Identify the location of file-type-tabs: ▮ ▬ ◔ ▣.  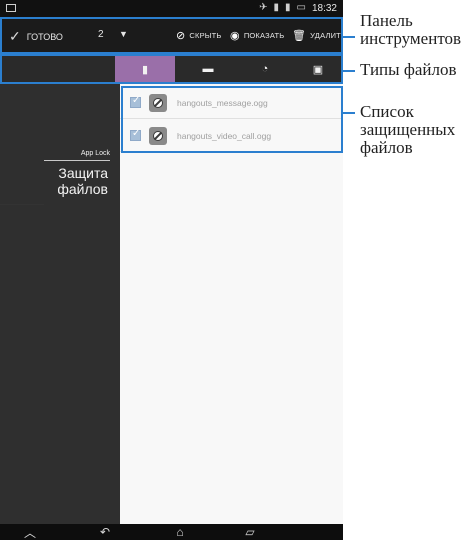
(171, 69).